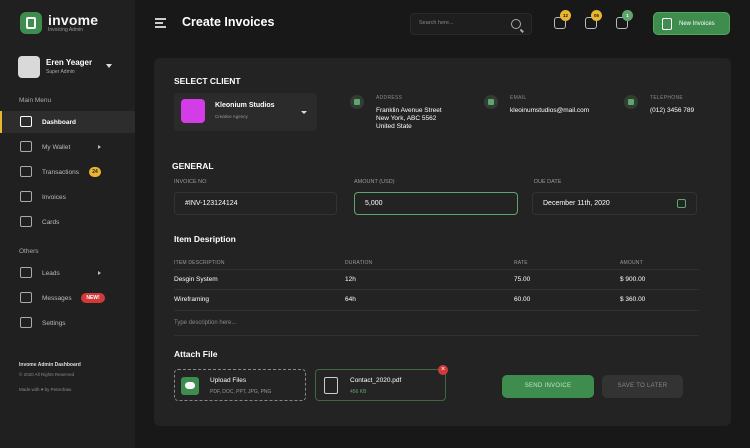 The image size is (750, 448). Describe the element at coordinates (192, 299) in the screenshot. I see `item-description-cell: Wireframing` at that location.